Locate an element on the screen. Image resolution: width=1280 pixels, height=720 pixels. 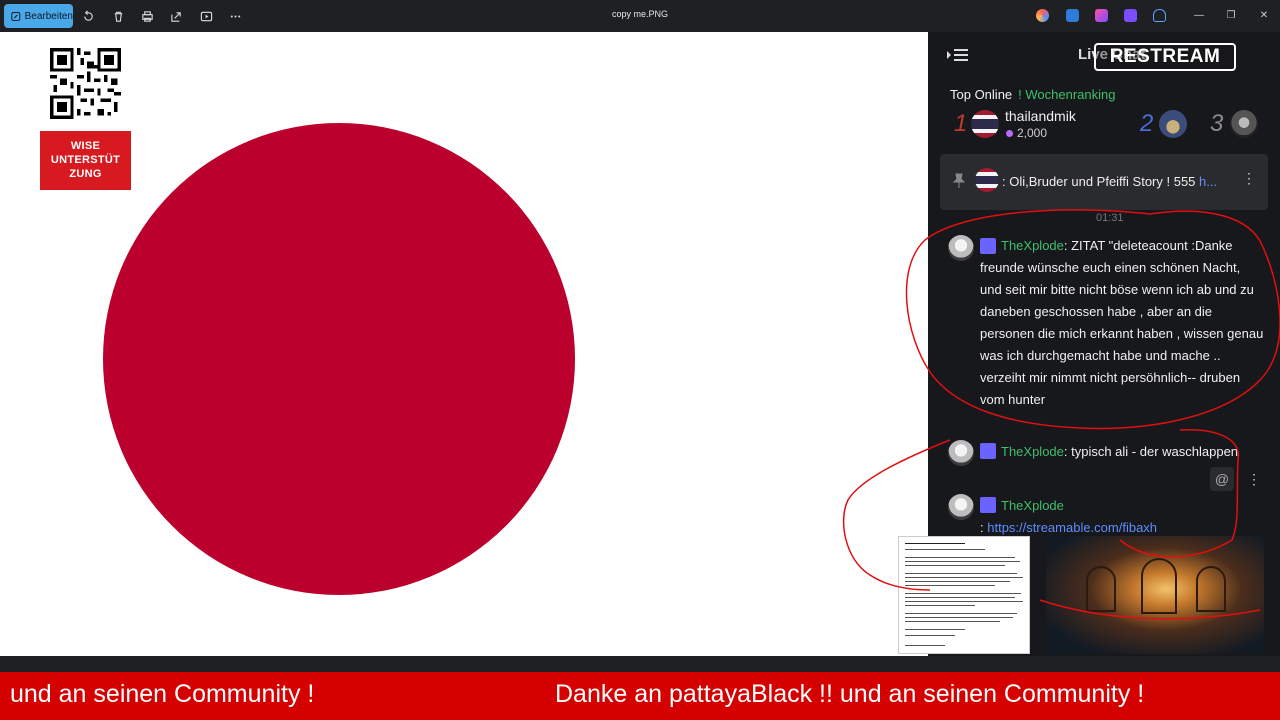
badge-text: WISE UNTERSTÜT ZUNG is located at coordinates (85, 160).